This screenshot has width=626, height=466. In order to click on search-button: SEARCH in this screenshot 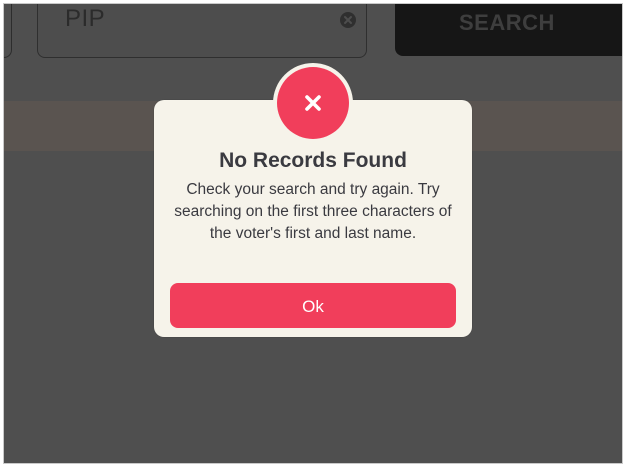, I will do `click(508, 30)`.